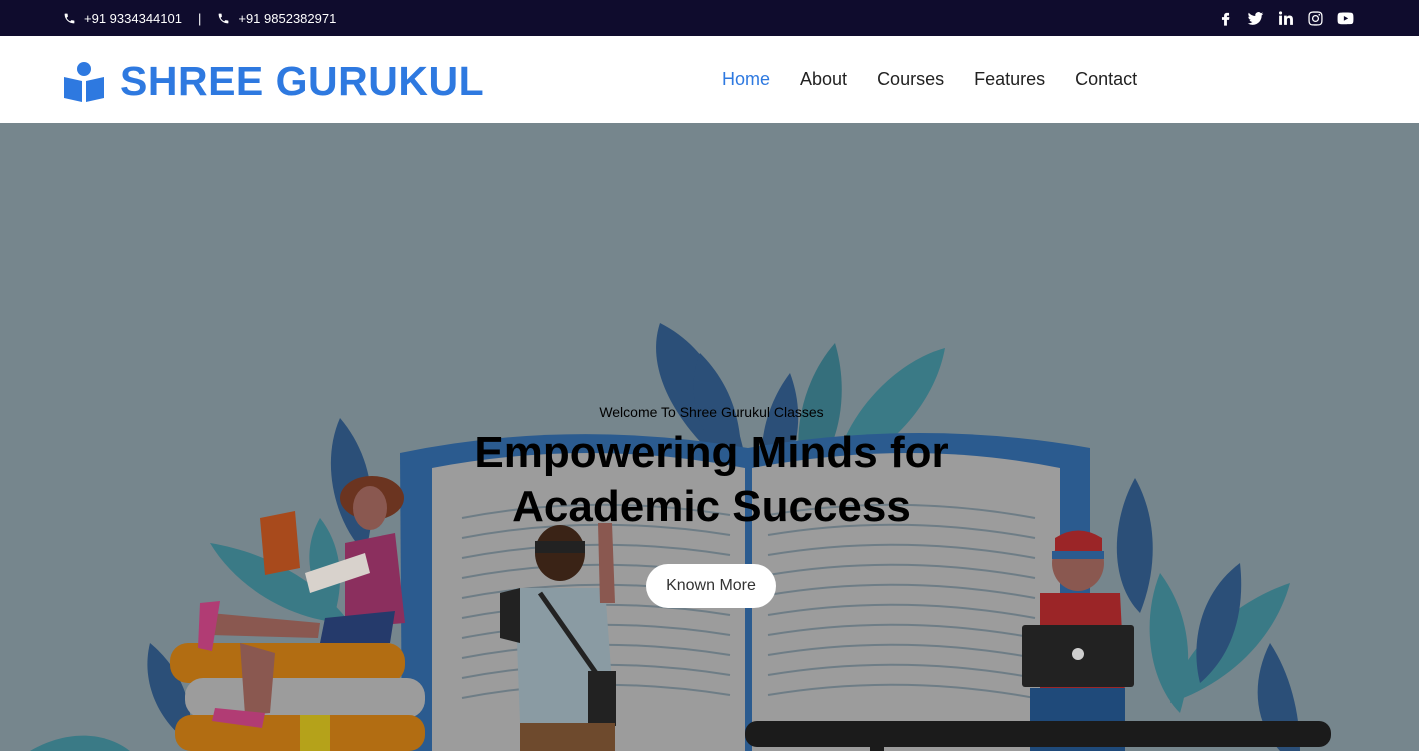  I want to click on social-links, so click(1285, 18).